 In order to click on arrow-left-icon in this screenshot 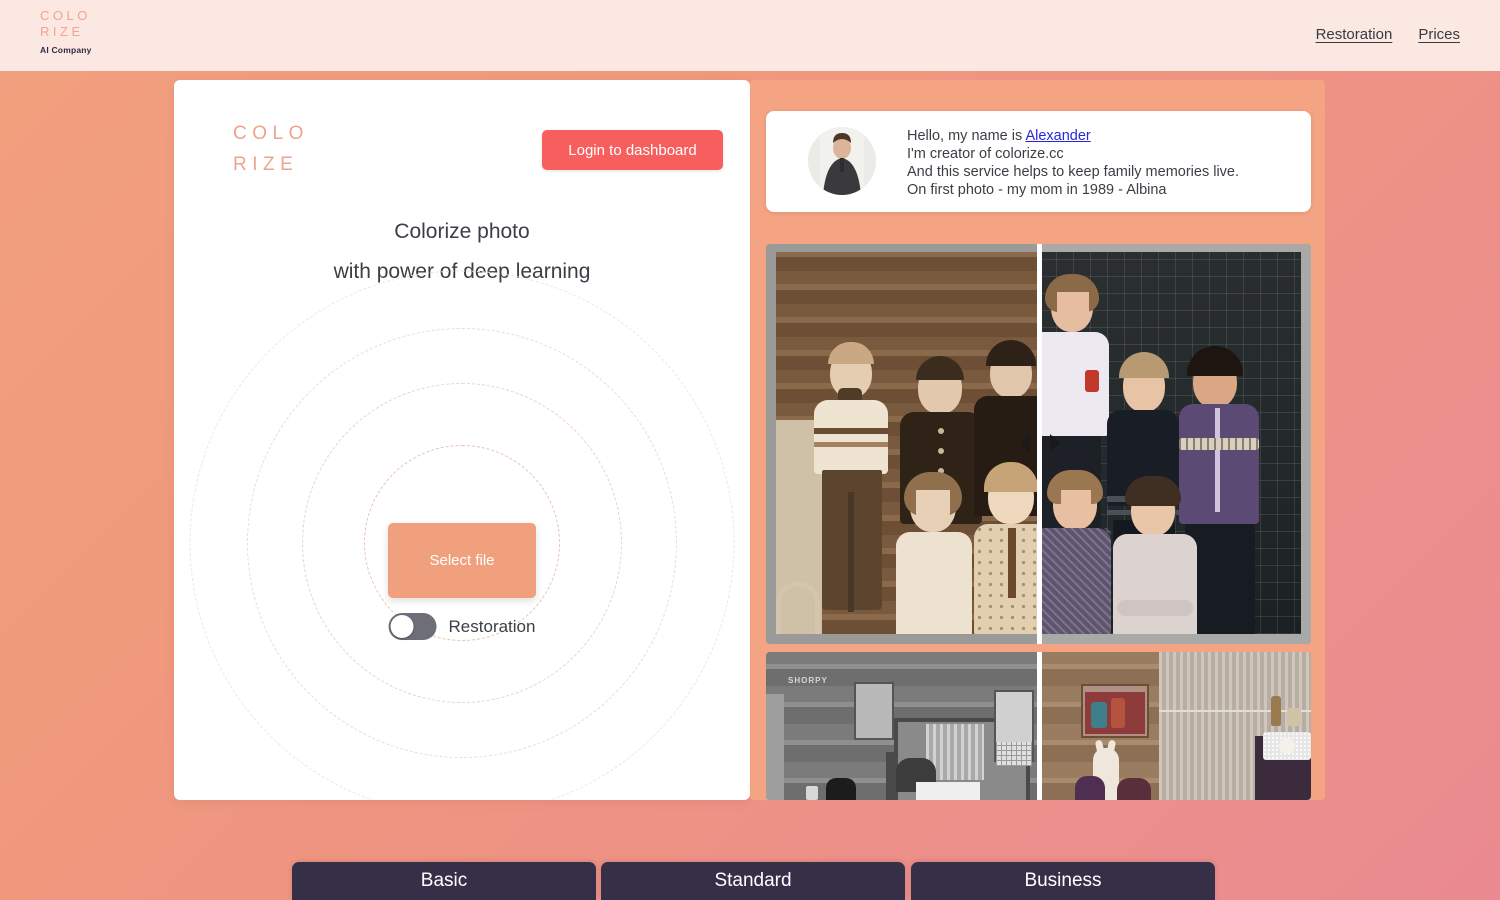, I will do `click(1025, 443)`.